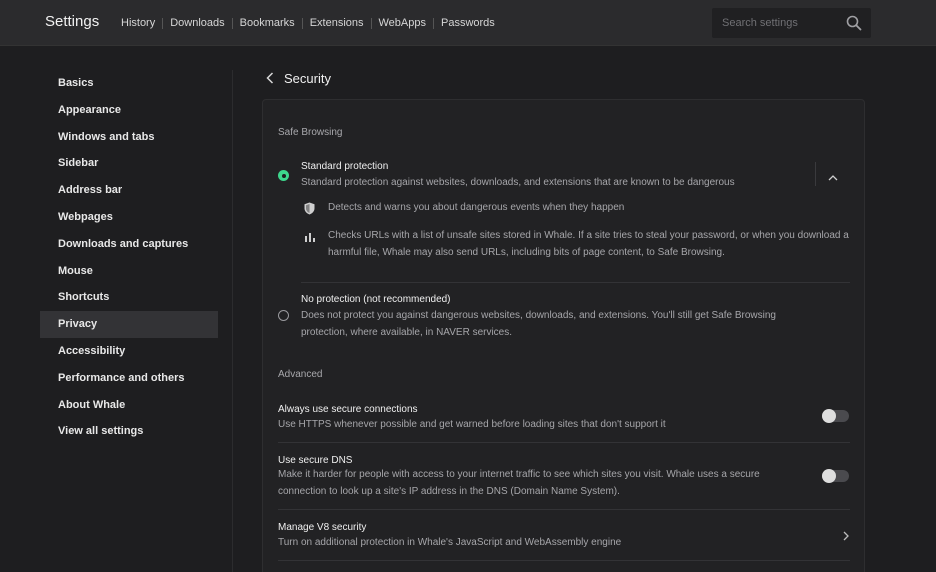 The height and width of the screenshot is (572, 936). Describe the element at coordinates (129, 351) in the screenshot. I see `sidebar-item-accessibility: Accessibility` at that location.